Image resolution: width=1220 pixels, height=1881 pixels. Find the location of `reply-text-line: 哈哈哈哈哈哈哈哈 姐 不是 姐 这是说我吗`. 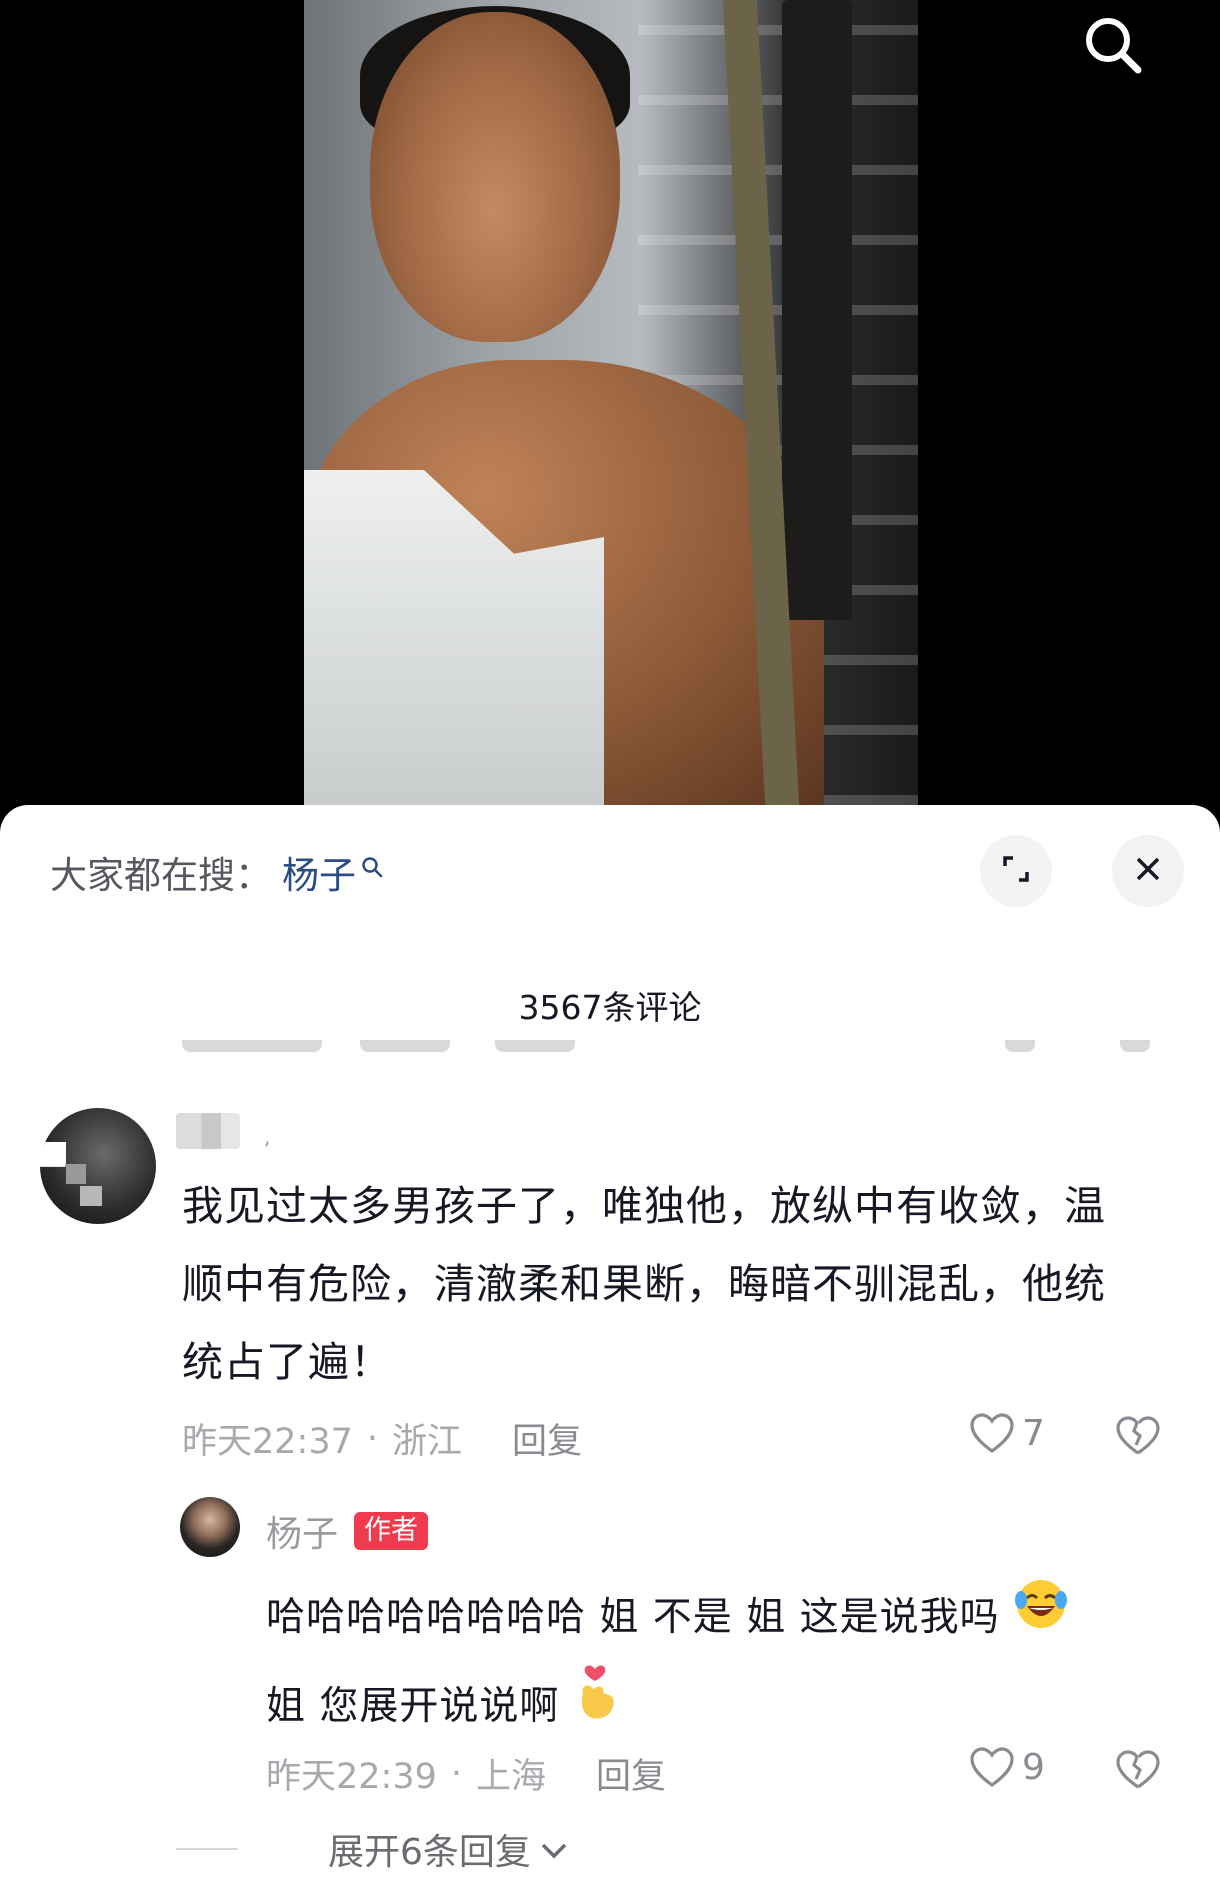

reply-text-line: 哈哈哈哈哈哈哈哈 姐 不是 姐 这是说我吗 is located at coordinates (633, 1617).